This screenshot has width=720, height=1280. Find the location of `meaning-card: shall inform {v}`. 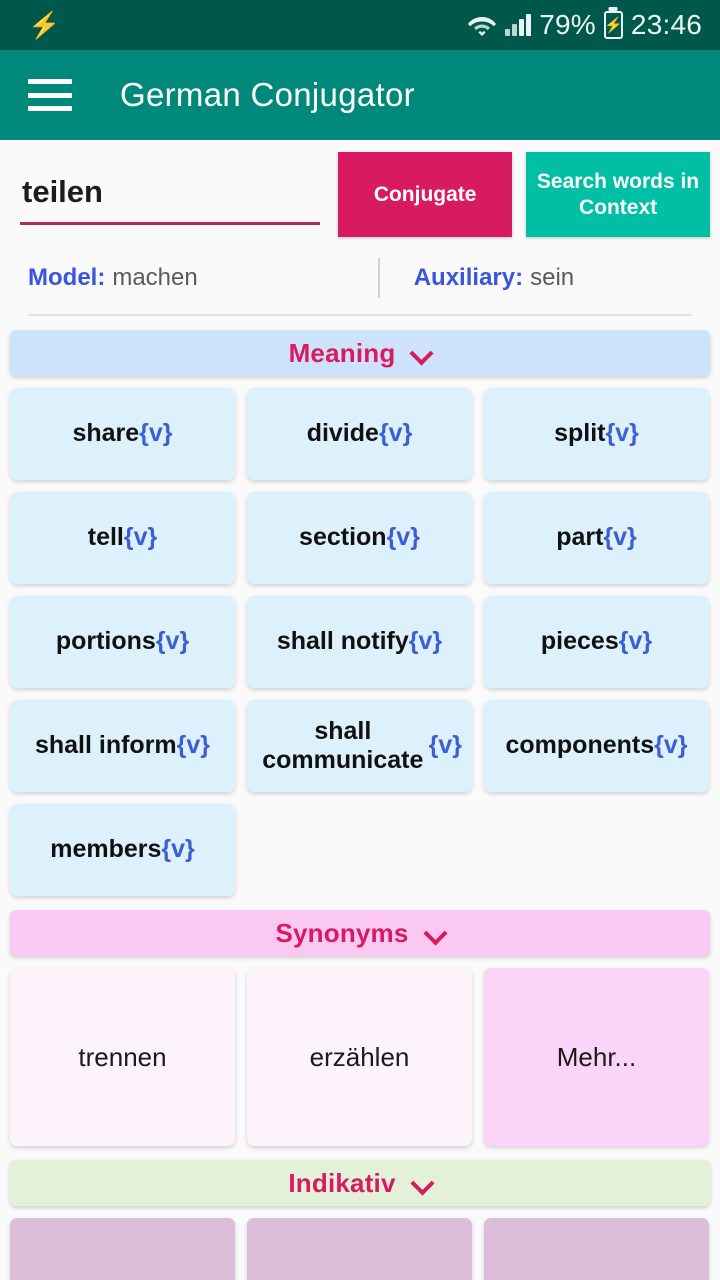

meaning-card: shall inform {v} is located at coordinates (122, 746).